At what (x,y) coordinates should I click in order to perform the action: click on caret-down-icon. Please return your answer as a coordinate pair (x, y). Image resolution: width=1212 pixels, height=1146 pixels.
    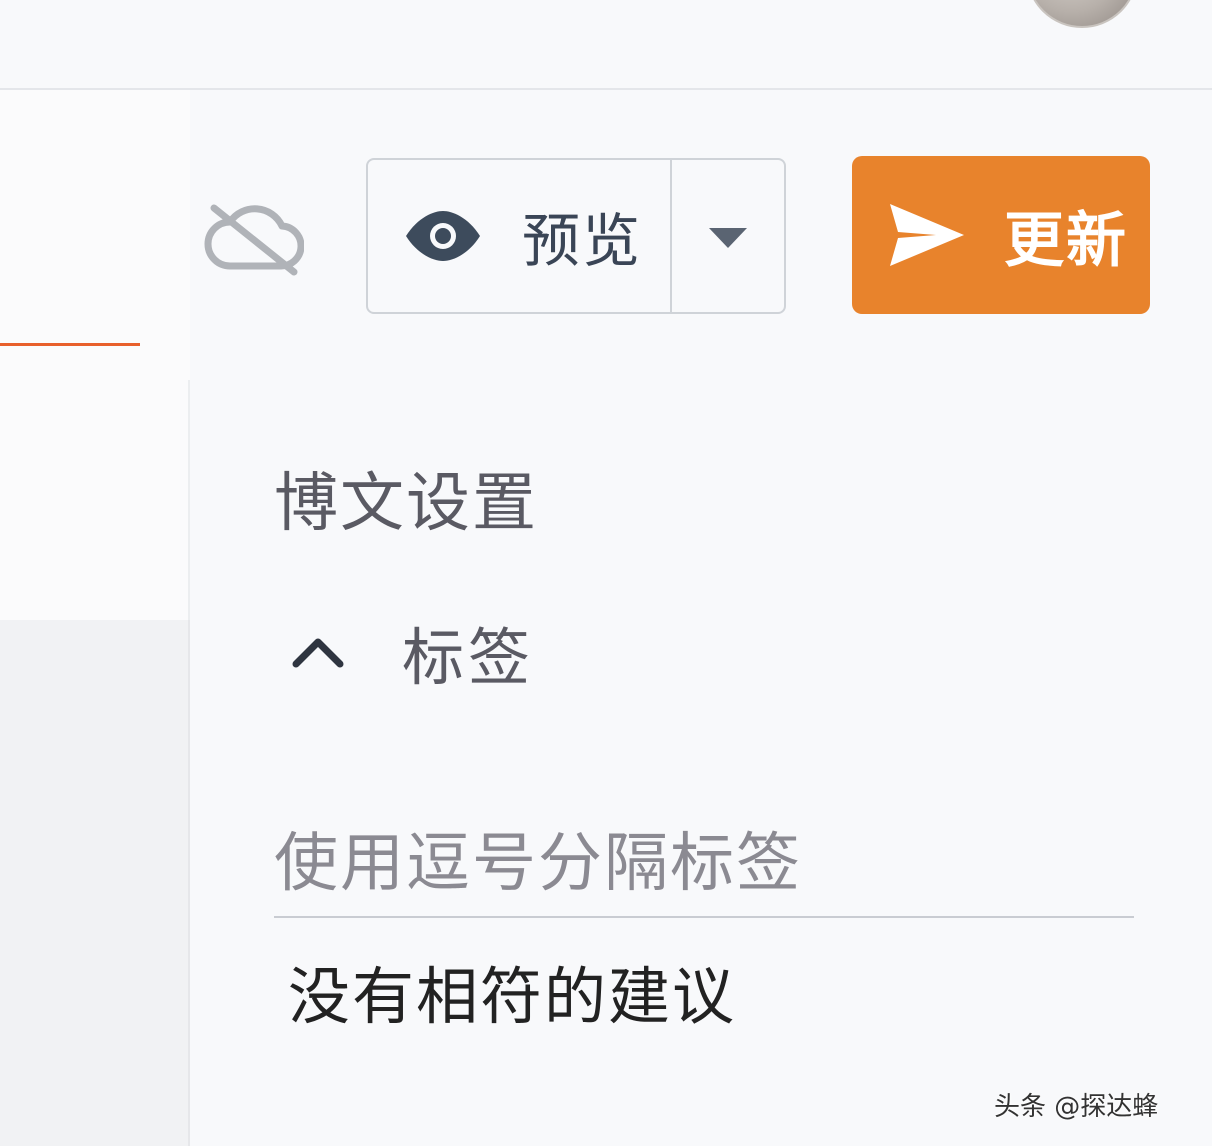
    Looking at the image, I should click on (728, 238).